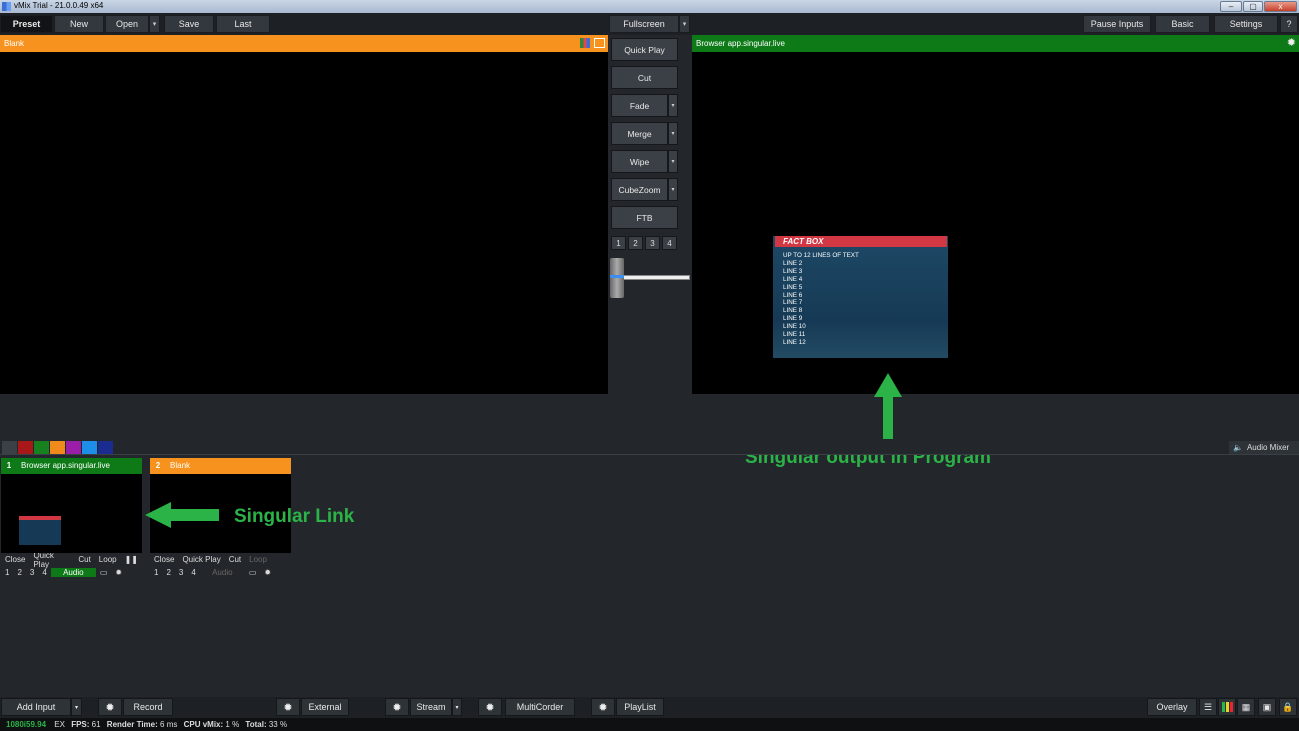 Image resolution: width=1299 pixels, height=731 pixels. I want to click on fullscreen-dropdown-caret: ▾, so click(684, 24).